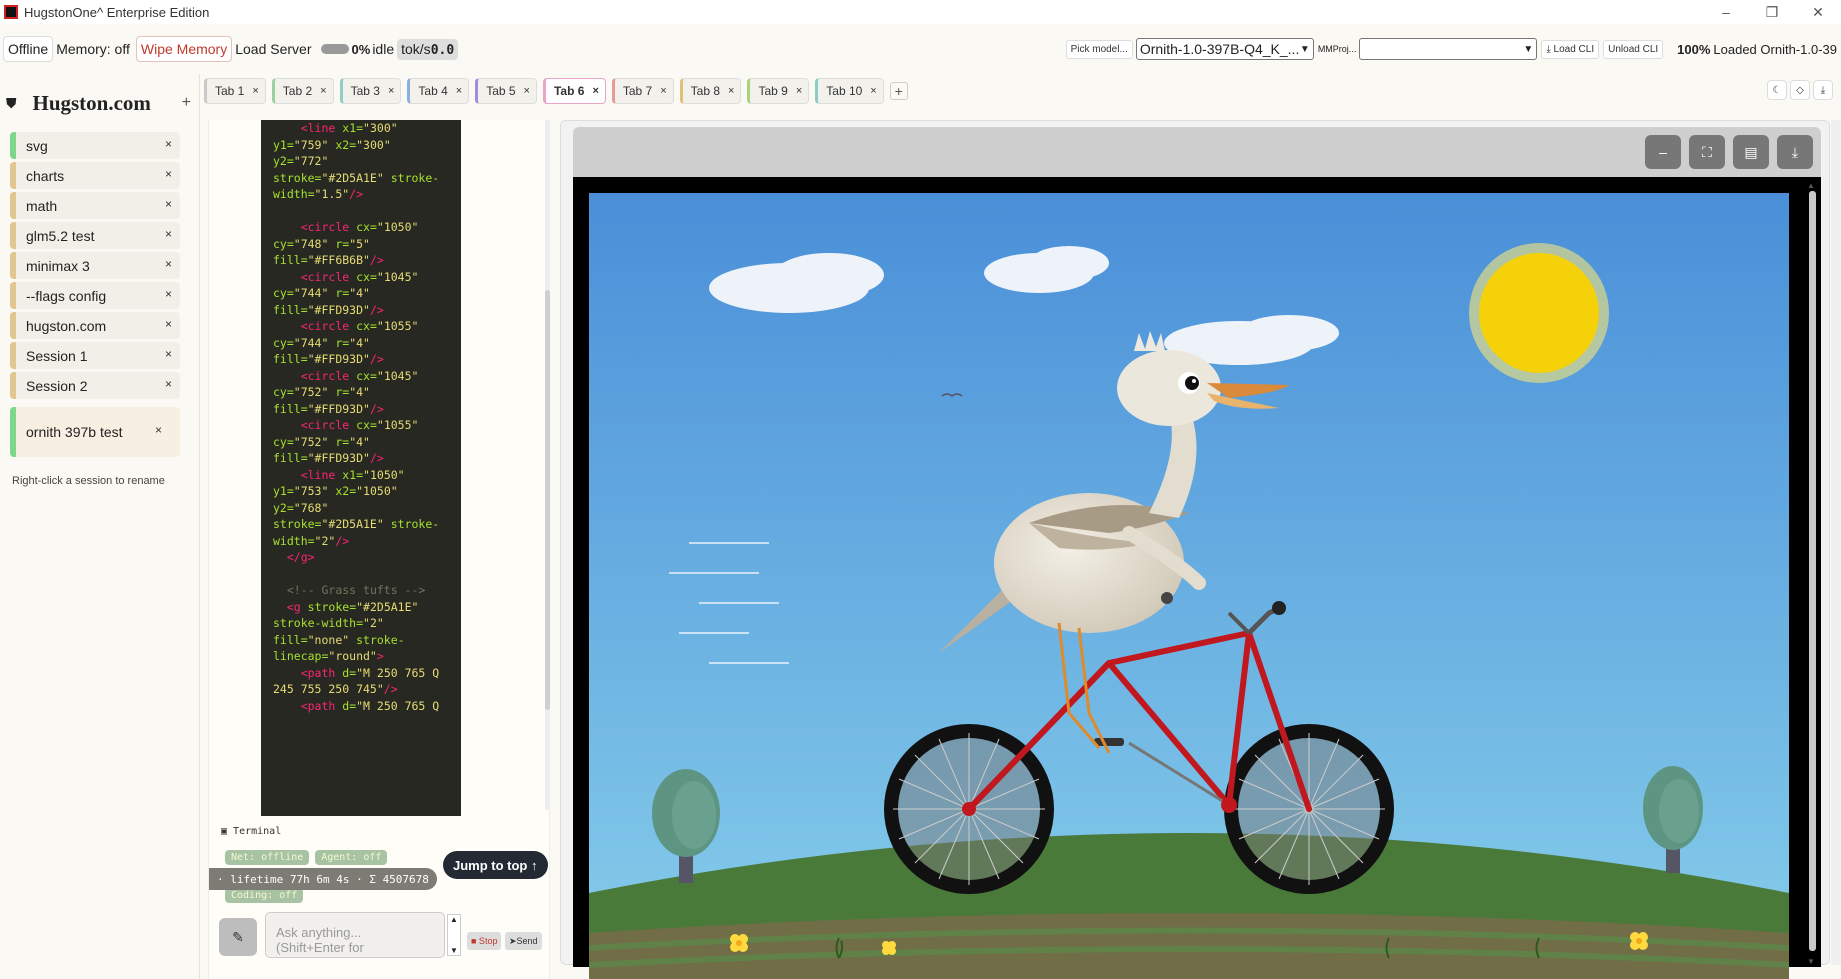 The height and width of the screenshot is (979, 1841). What do you see at coordinates (849, 91) in the screenshot?
I see `tab-10: Tab 10 ×` at bounding box center [849, 91].